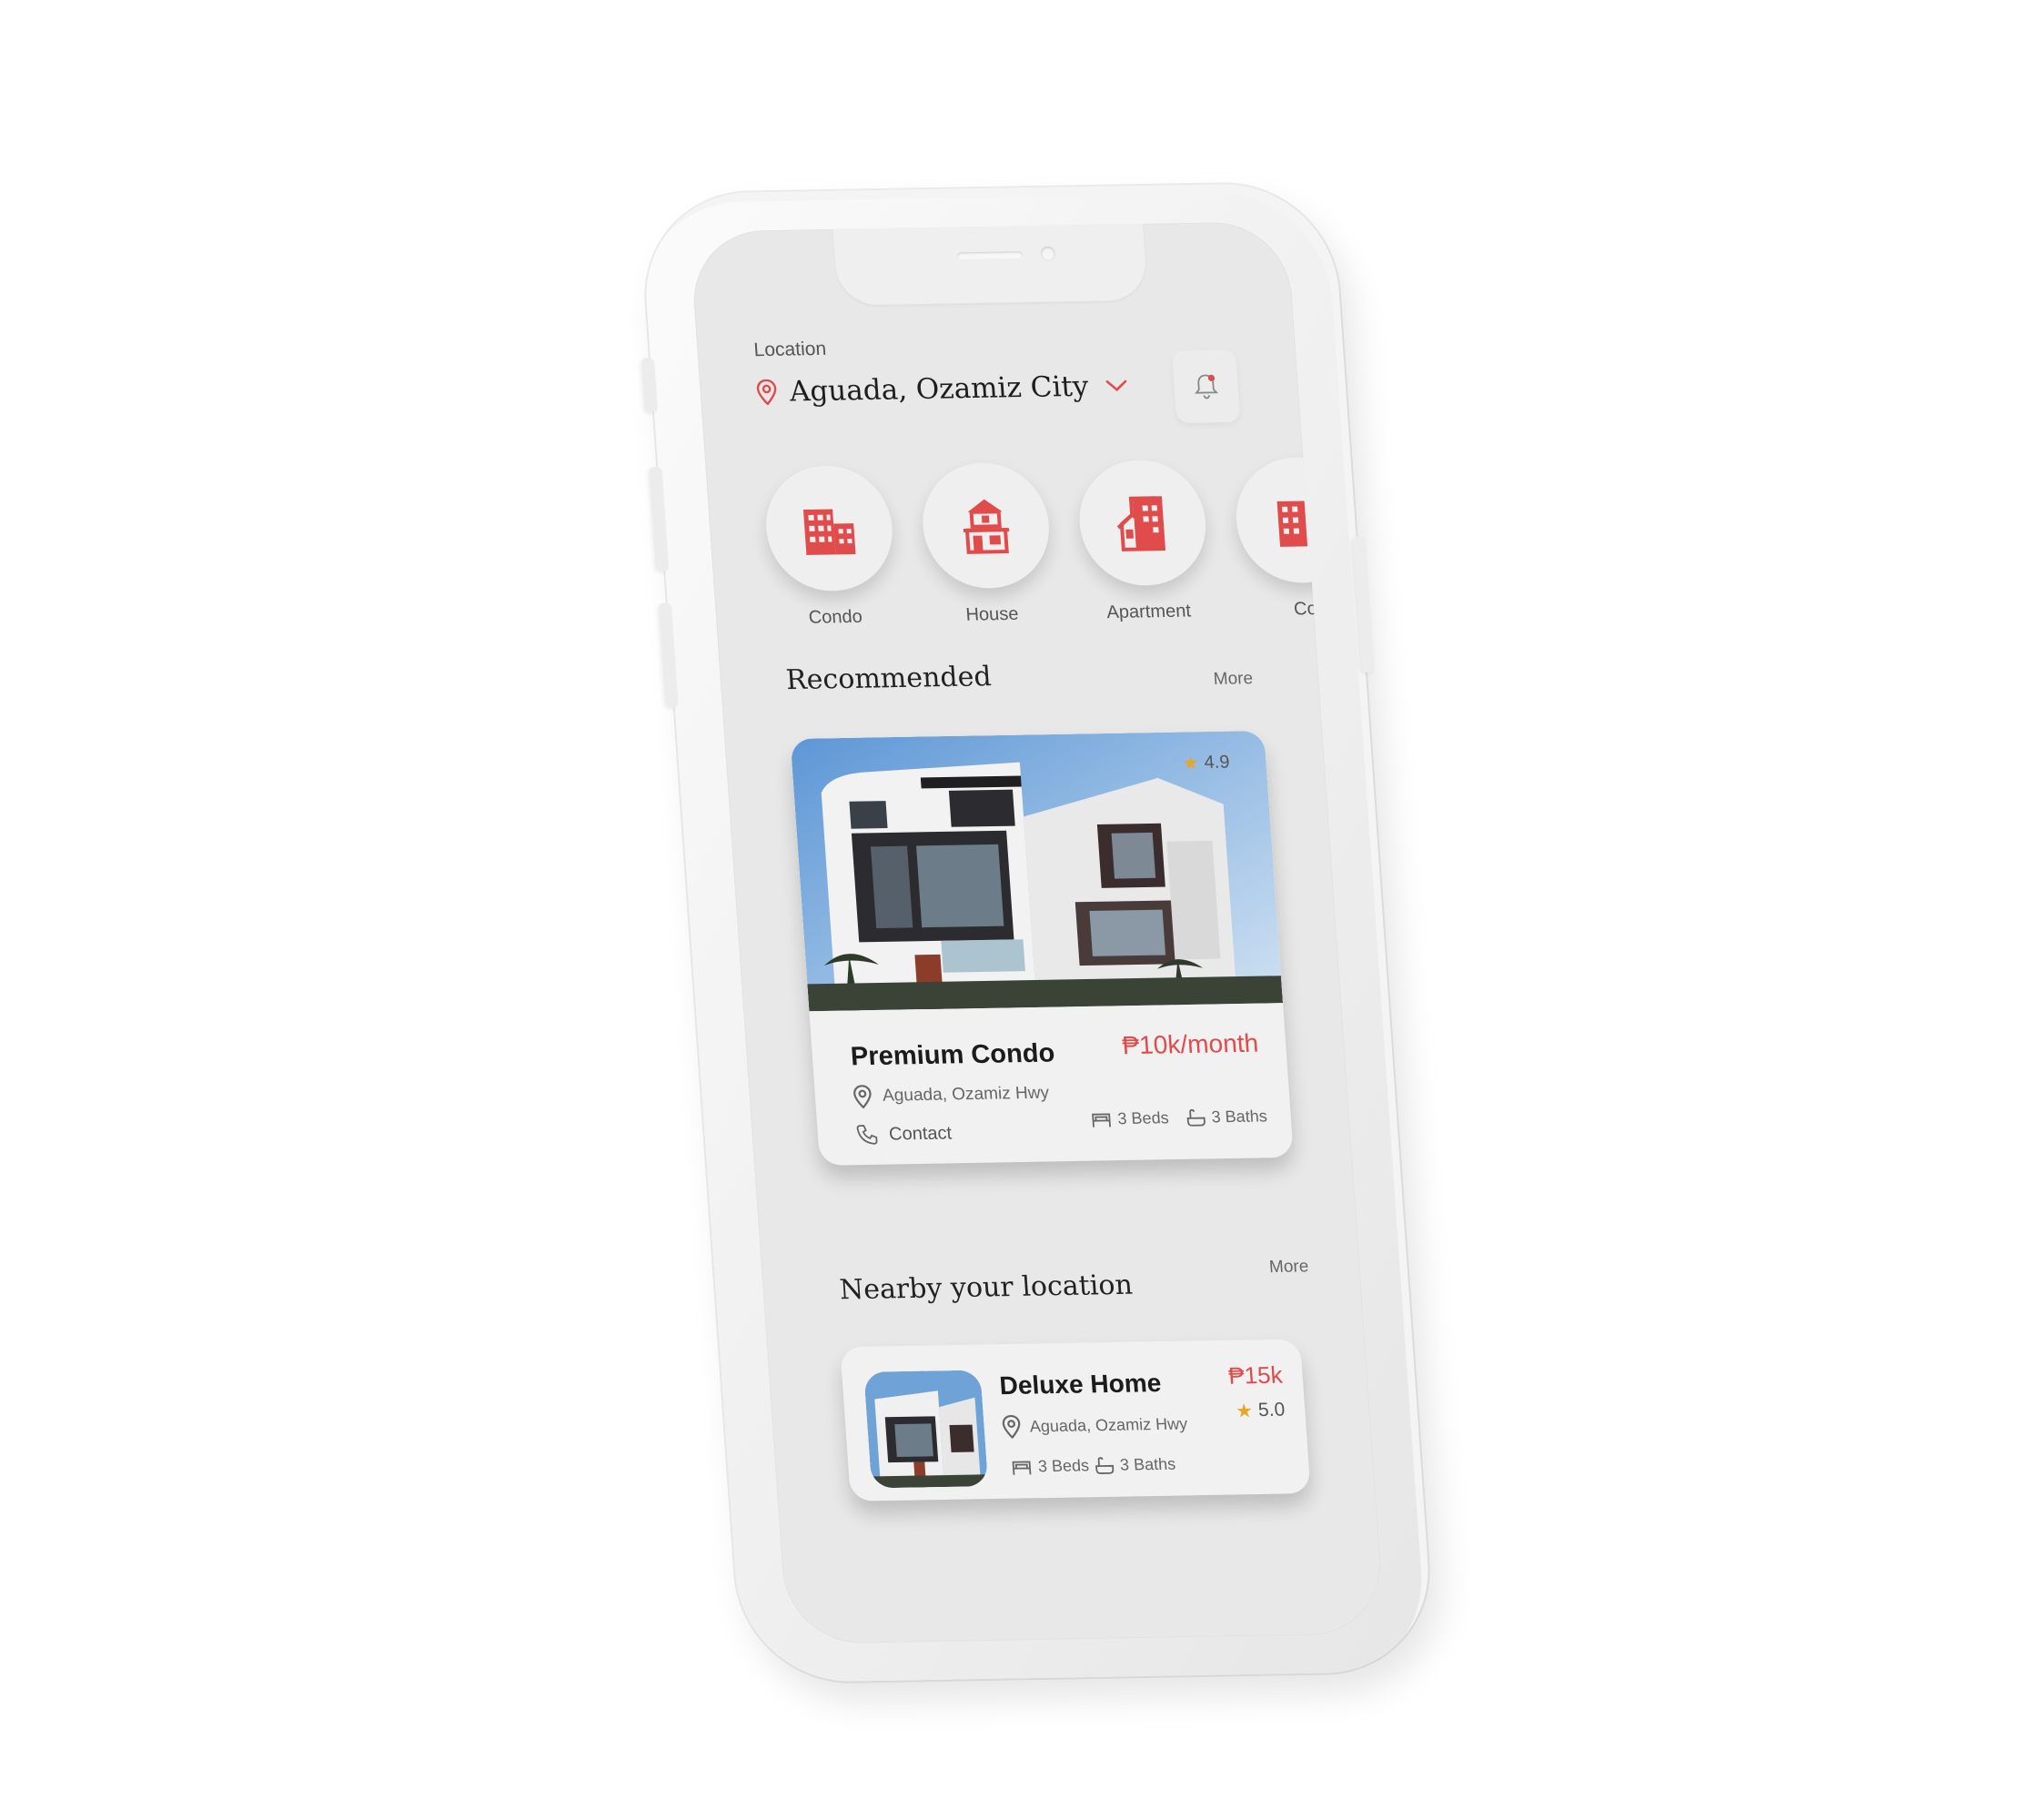  I want to click on category-label: House, so click(992, 614).